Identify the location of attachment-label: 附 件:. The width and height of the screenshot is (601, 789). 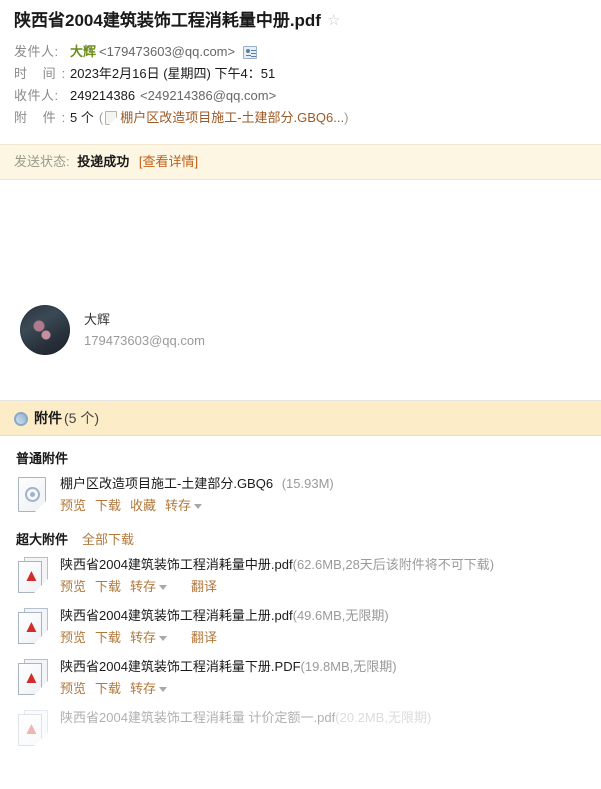
(43, 117).